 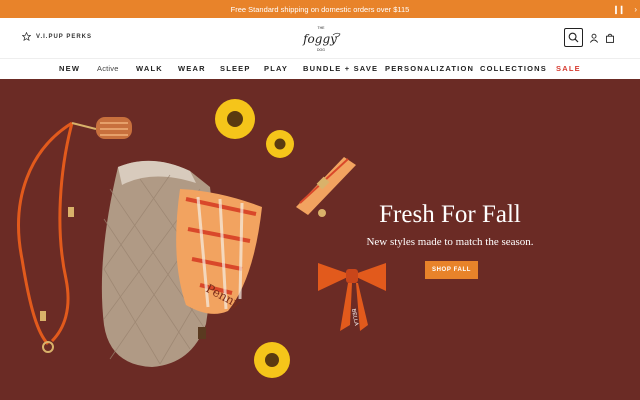 What do you see at coordinates (114, 128) in the screenshot?
I see `bag-holder-image` at bounding box center [114, 128].